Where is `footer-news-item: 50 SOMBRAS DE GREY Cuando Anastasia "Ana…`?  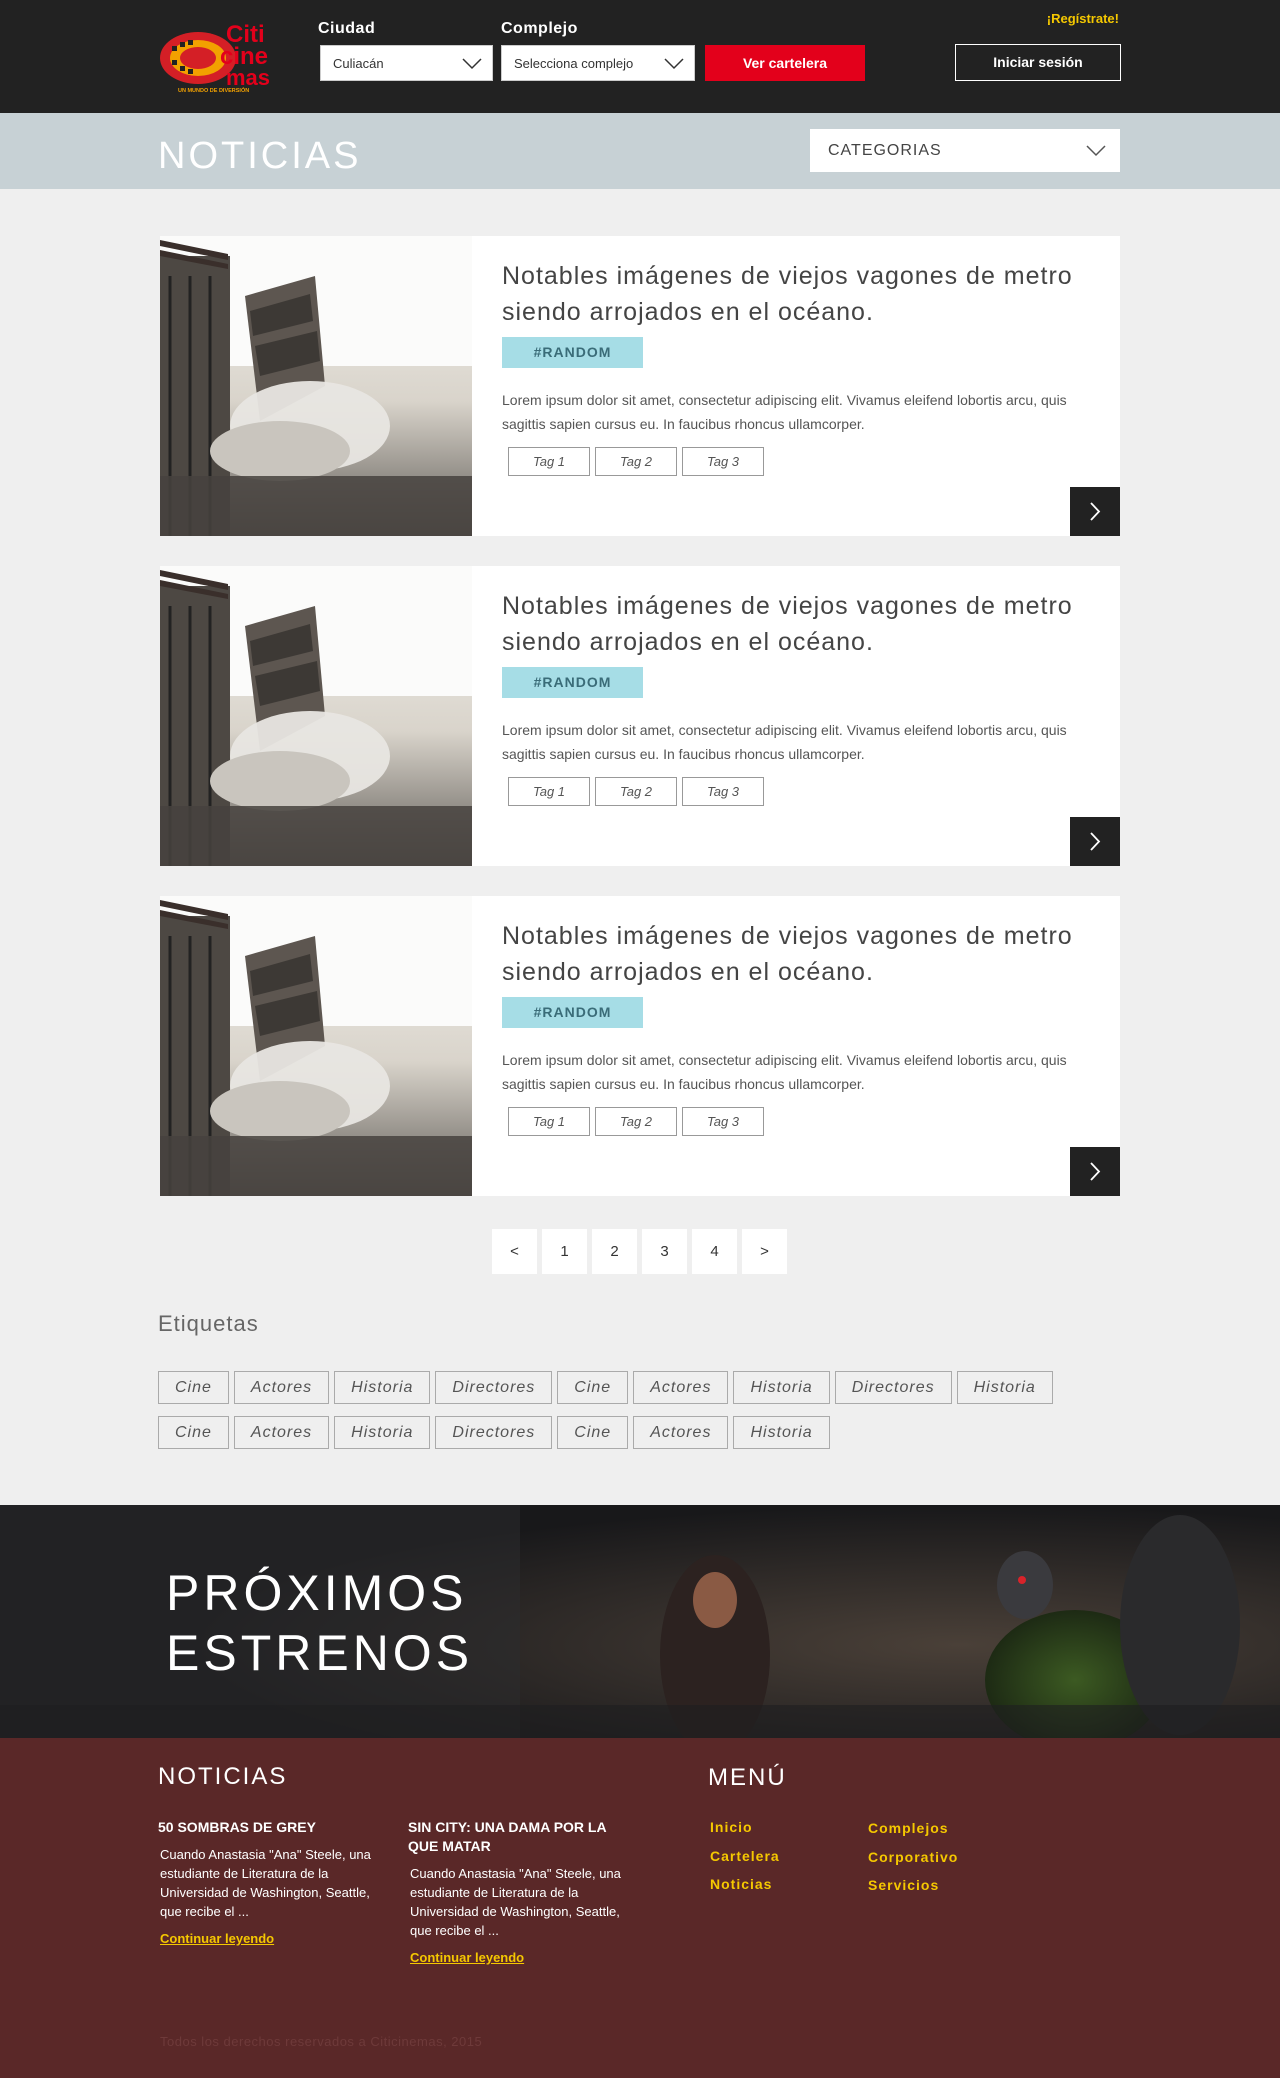 footer-news-item: 50 SOMBRAS DE GREY Cuando Anastasia "Ana… is located at coordinates (273, 1883).